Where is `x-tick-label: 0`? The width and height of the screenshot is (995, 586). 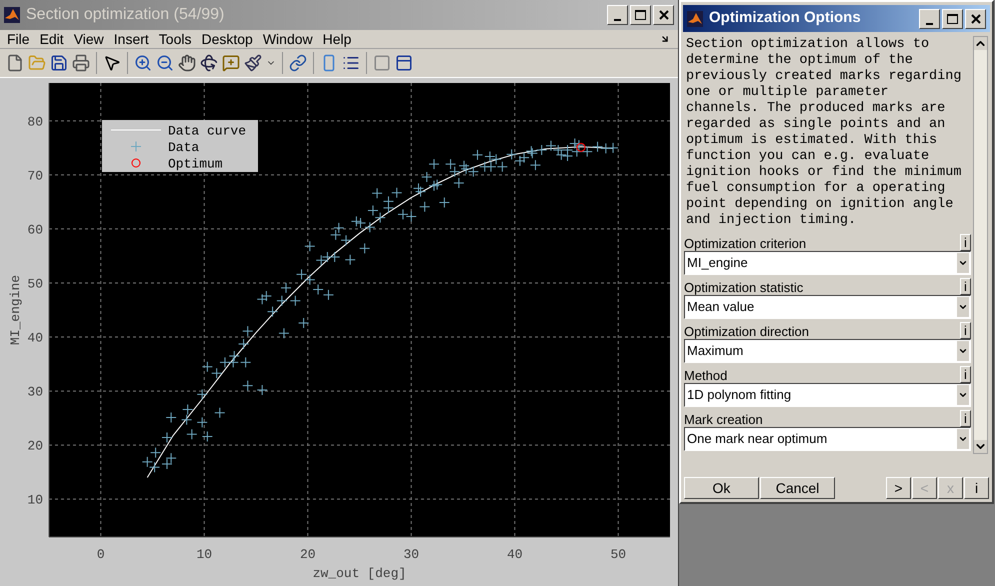
x-tick-label: 0 is located at coordinates (100, 554).